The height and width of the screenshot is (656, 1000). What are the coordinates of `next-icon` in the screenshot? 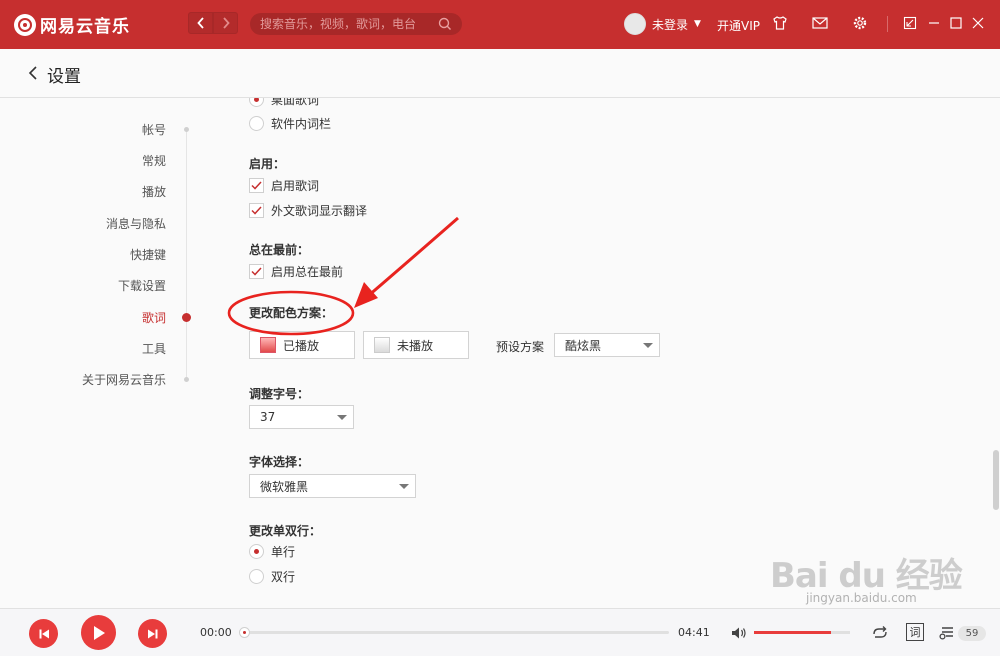 It's located at (152, 633).